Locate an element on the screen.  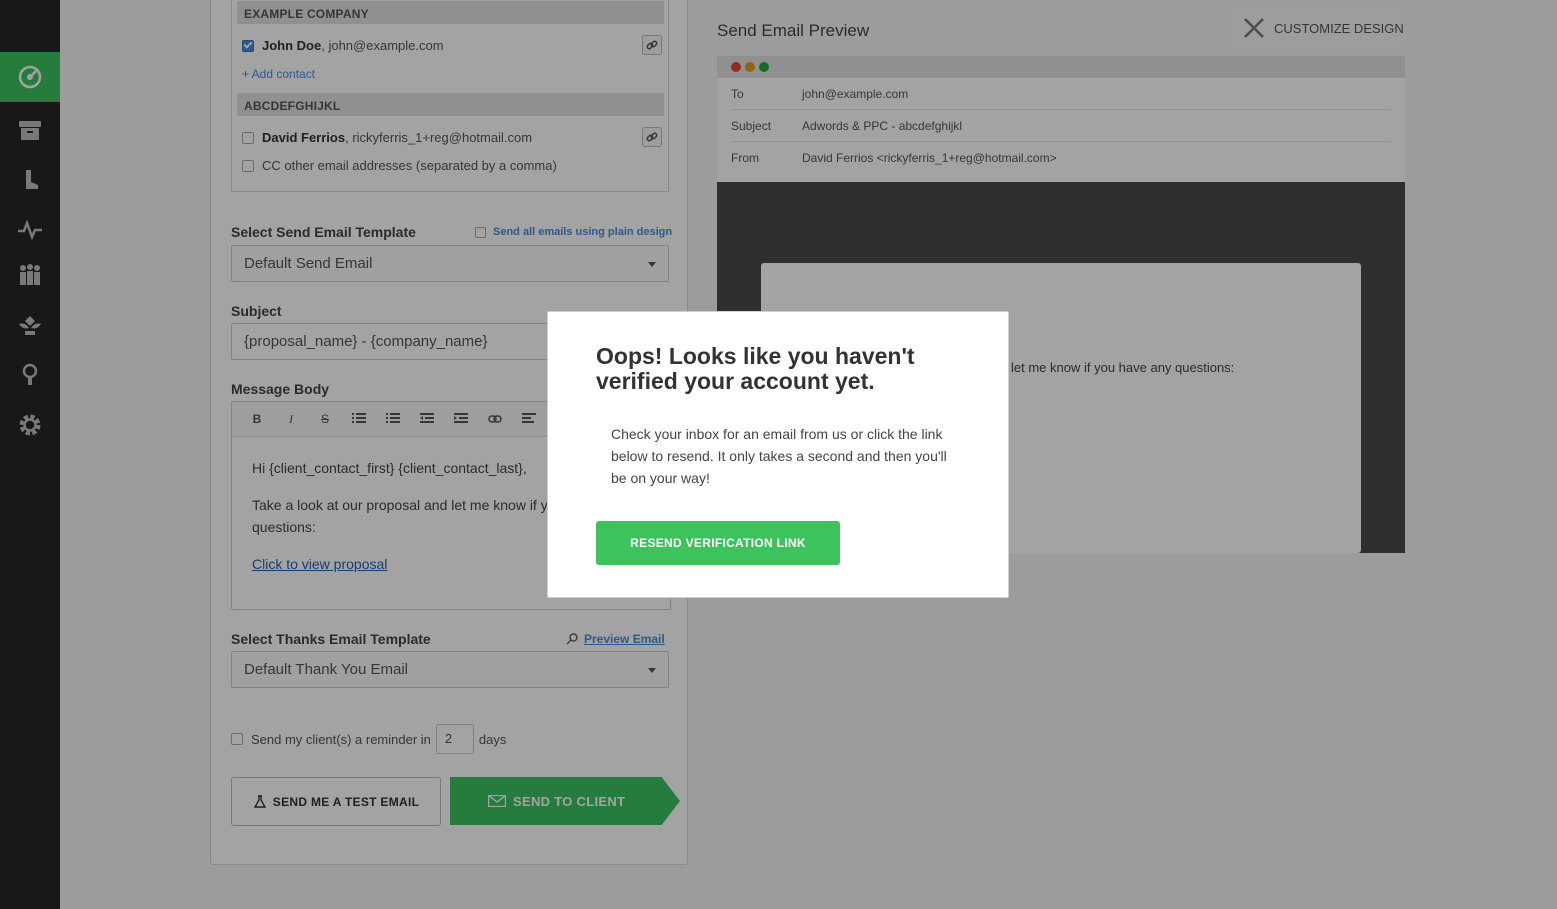
resend-verification-button: RESEND VERIFICATION LINK is located at coordinates (718, 543).